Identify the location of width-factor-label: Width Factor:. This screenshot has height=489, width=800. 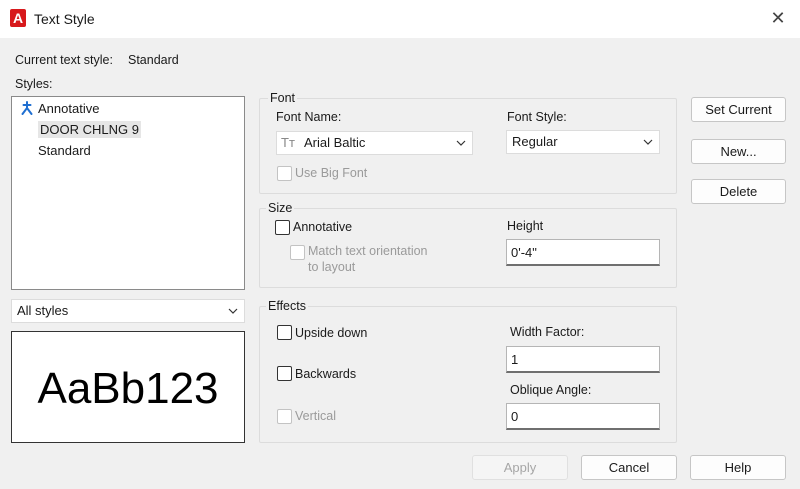
(547, 332).